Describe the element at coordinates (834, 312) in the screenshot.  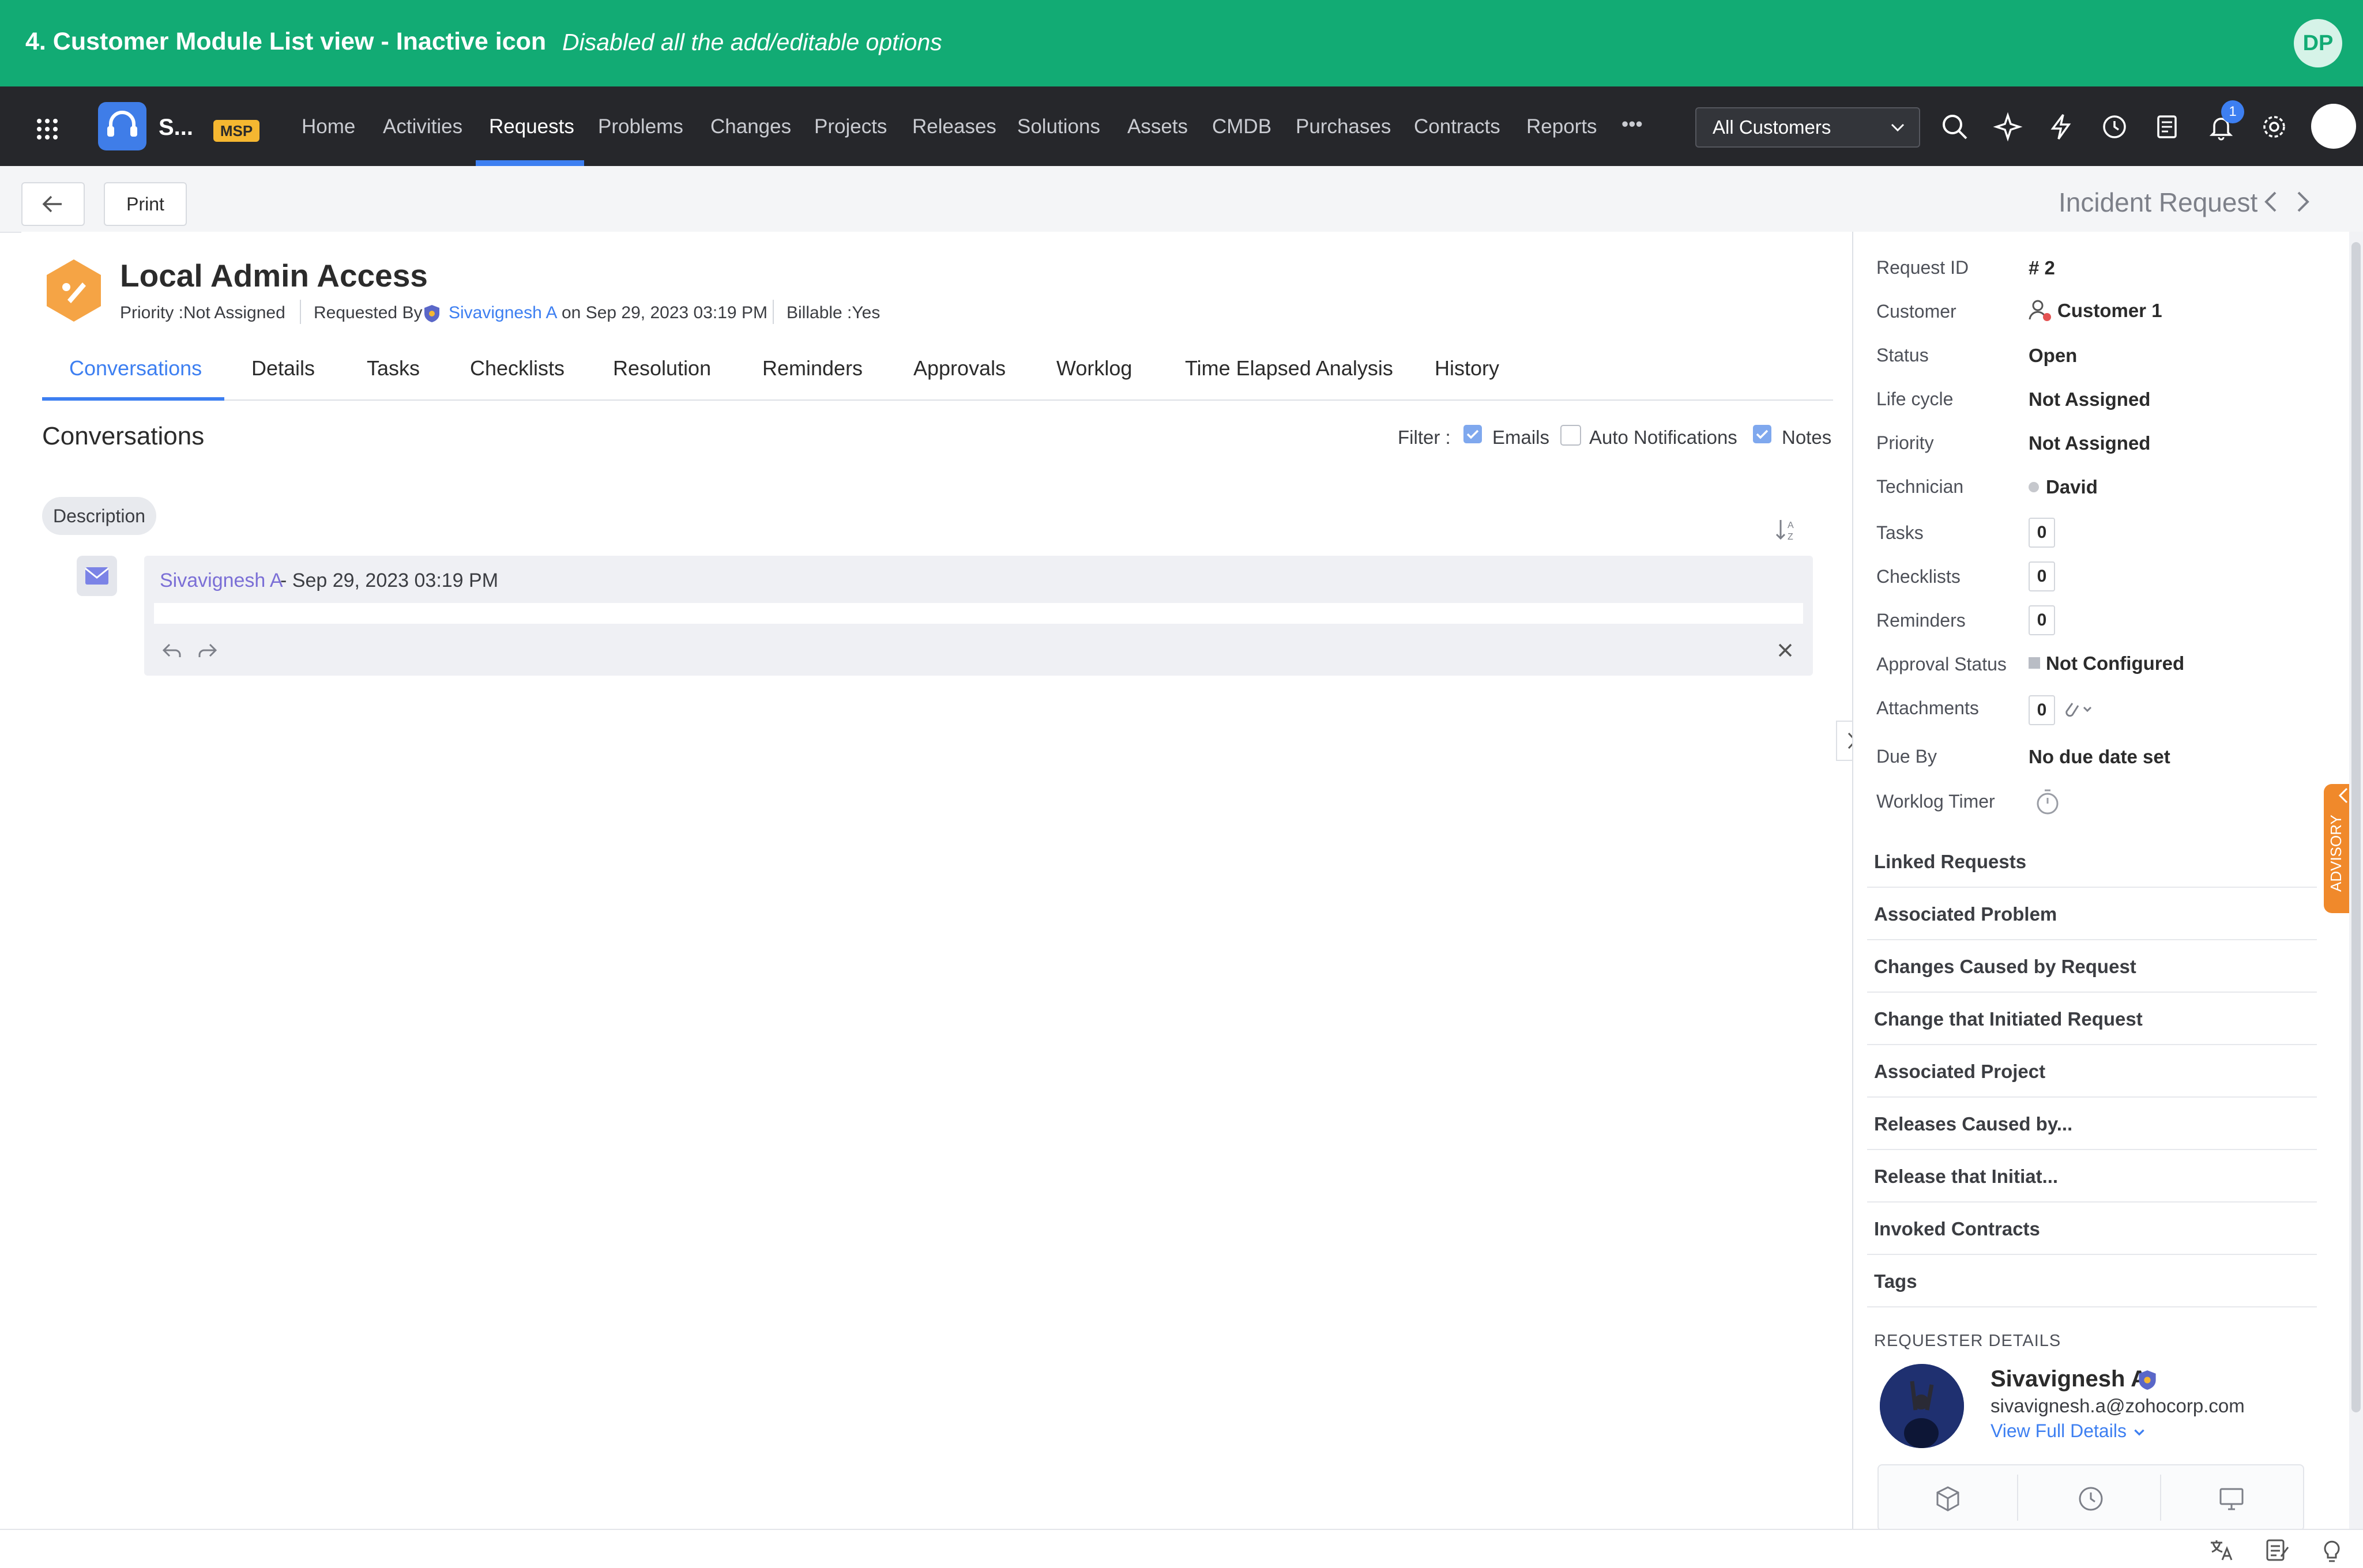
I see `billable-status: Billable :Yes` at that location.